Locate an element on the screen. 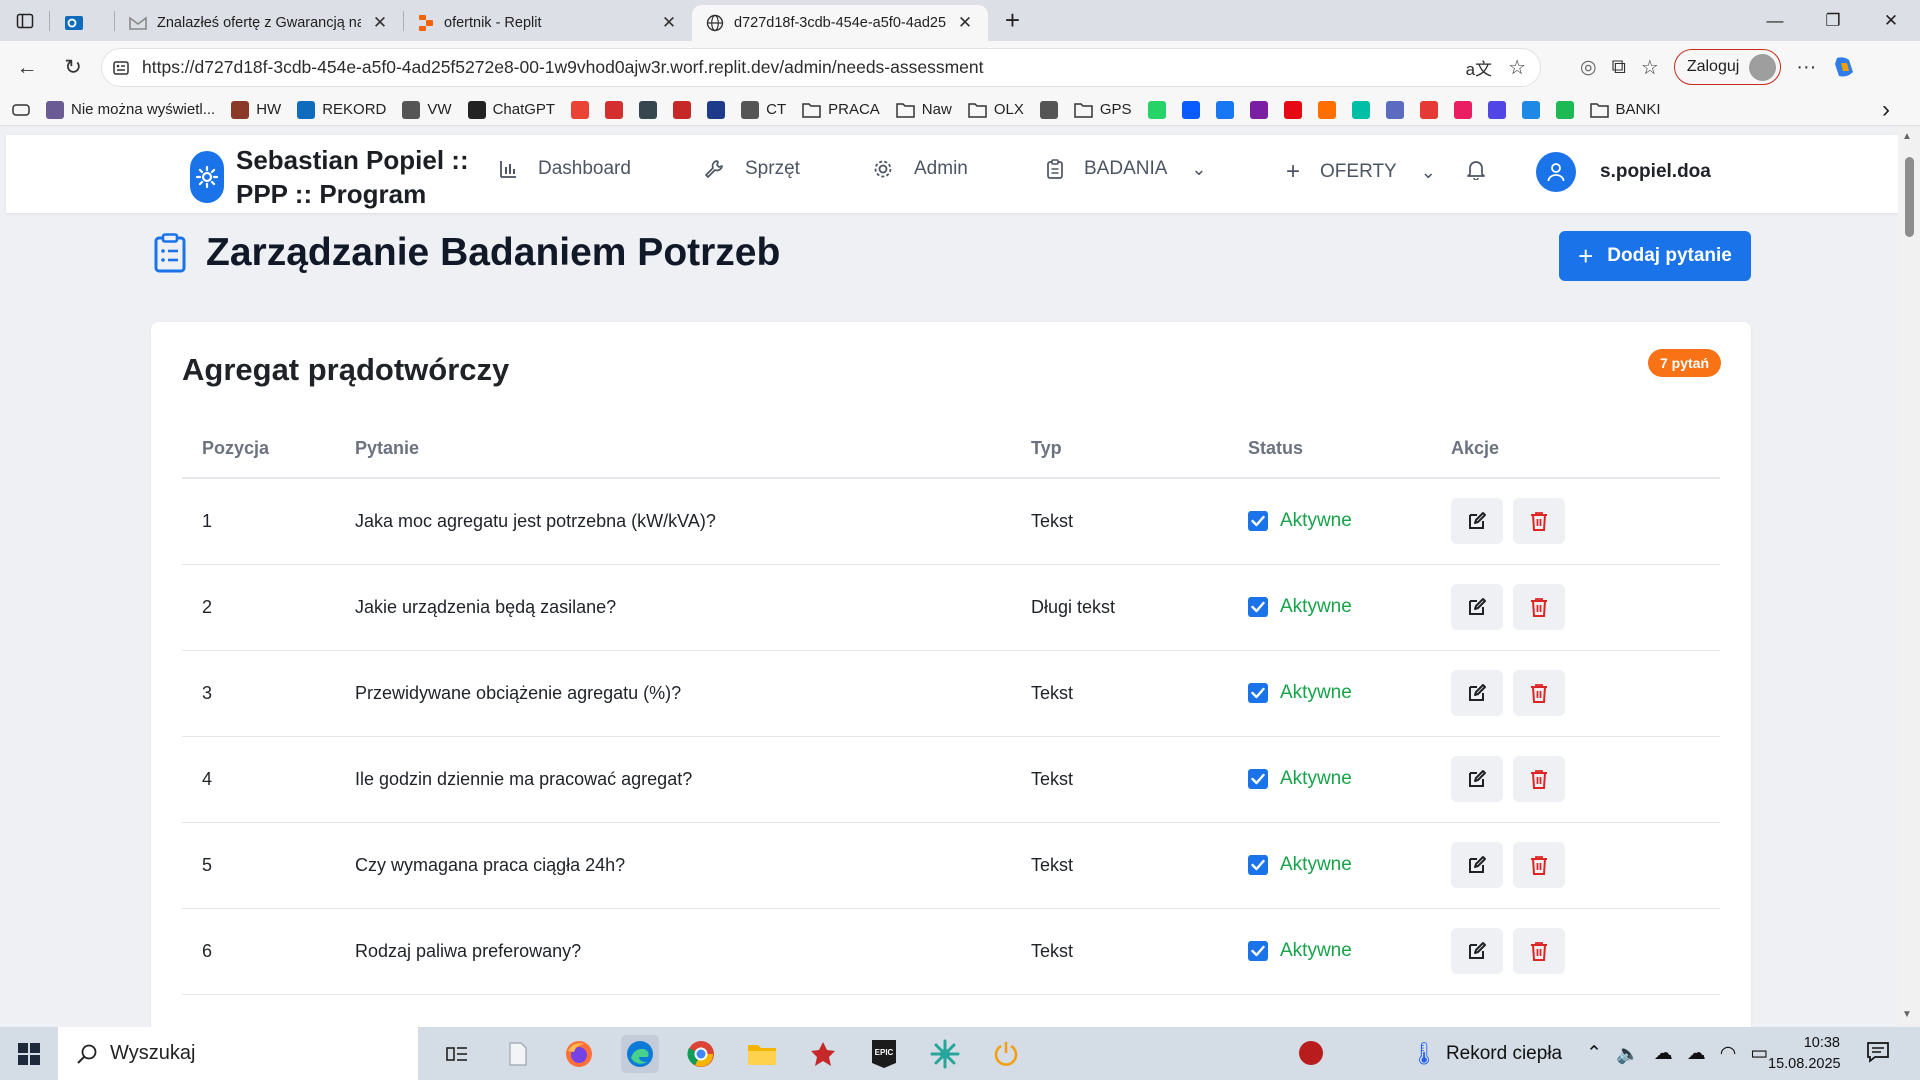  file-explorer-icon is located at coordinates (762, 1054).